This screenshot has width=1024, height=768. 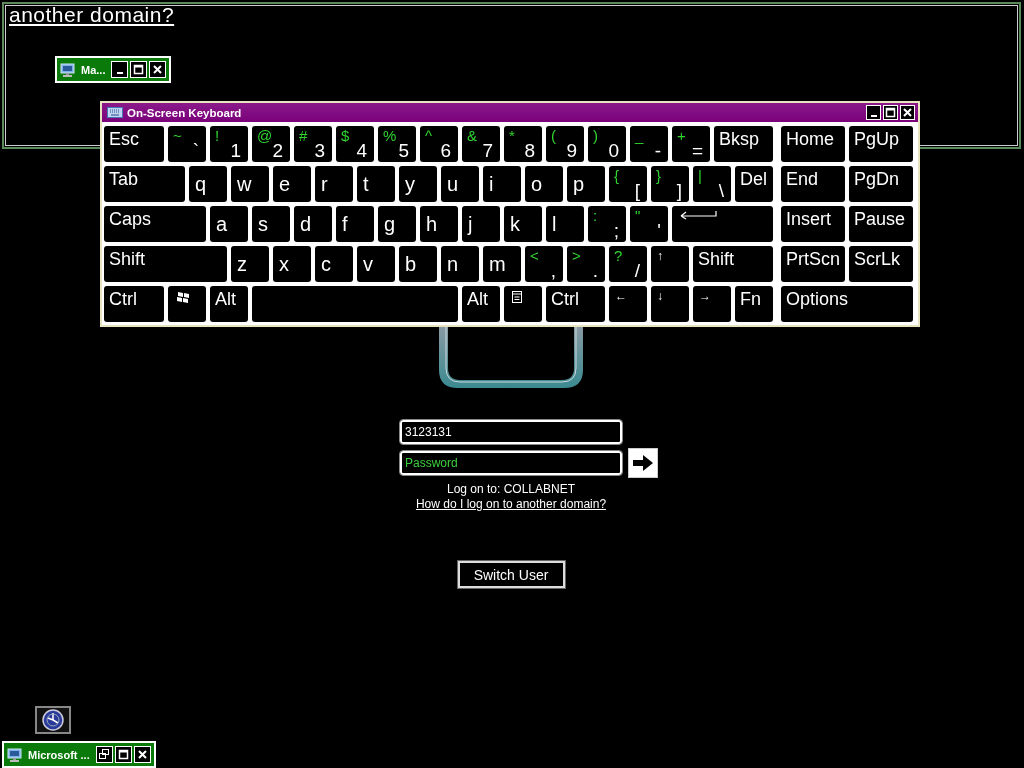 I want to click on password-field: Password, so click(x=511, y=463).